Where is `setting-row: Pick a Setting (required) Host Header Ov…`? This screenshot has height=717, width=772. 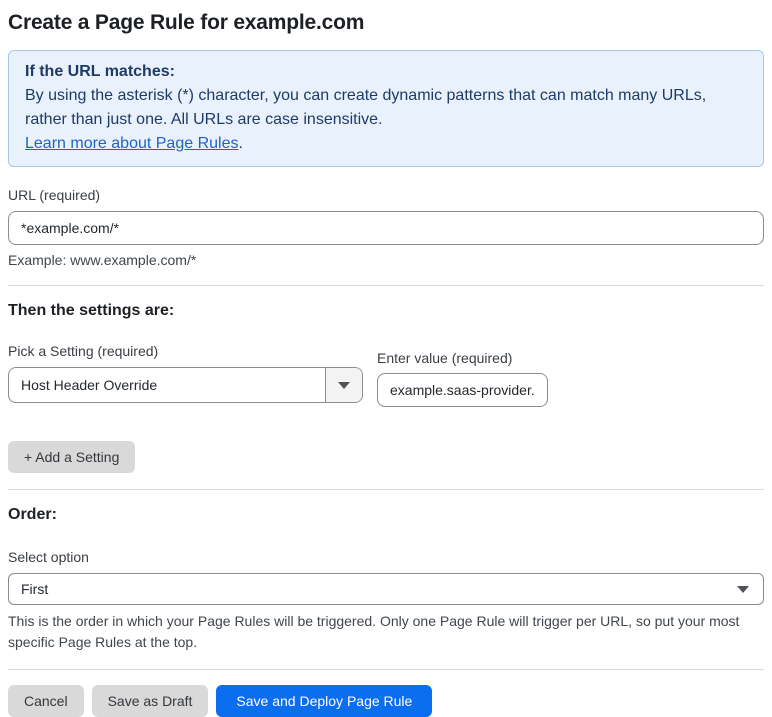
setting-row: Pick a Setting (required) Host Header Ov… is located at coordinates (386, 375).